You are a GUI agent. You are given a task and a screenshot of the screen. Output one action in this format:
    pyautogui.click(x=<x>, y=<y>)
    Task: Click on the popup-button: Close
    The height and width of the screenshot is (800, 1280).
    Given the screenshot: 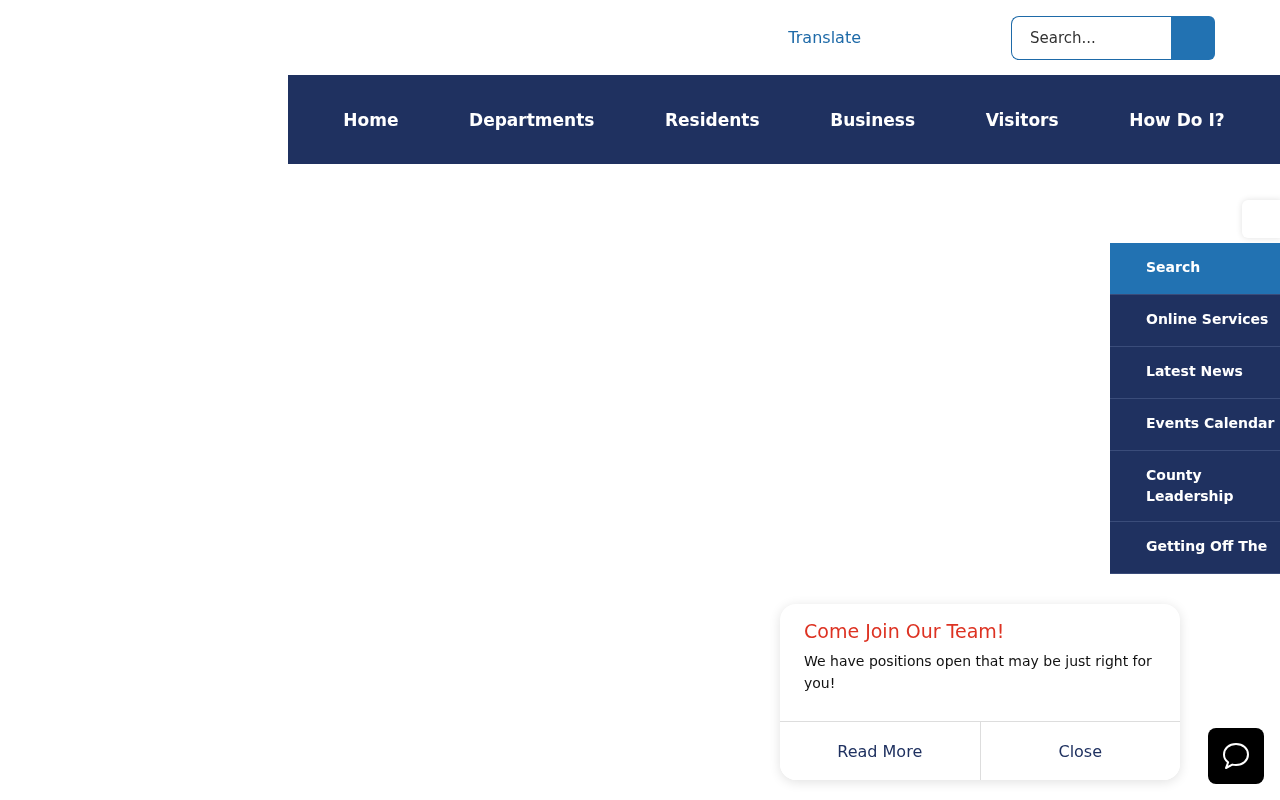 What is the action you would take?
    pyautogui.click(x=1079, y=751)
    